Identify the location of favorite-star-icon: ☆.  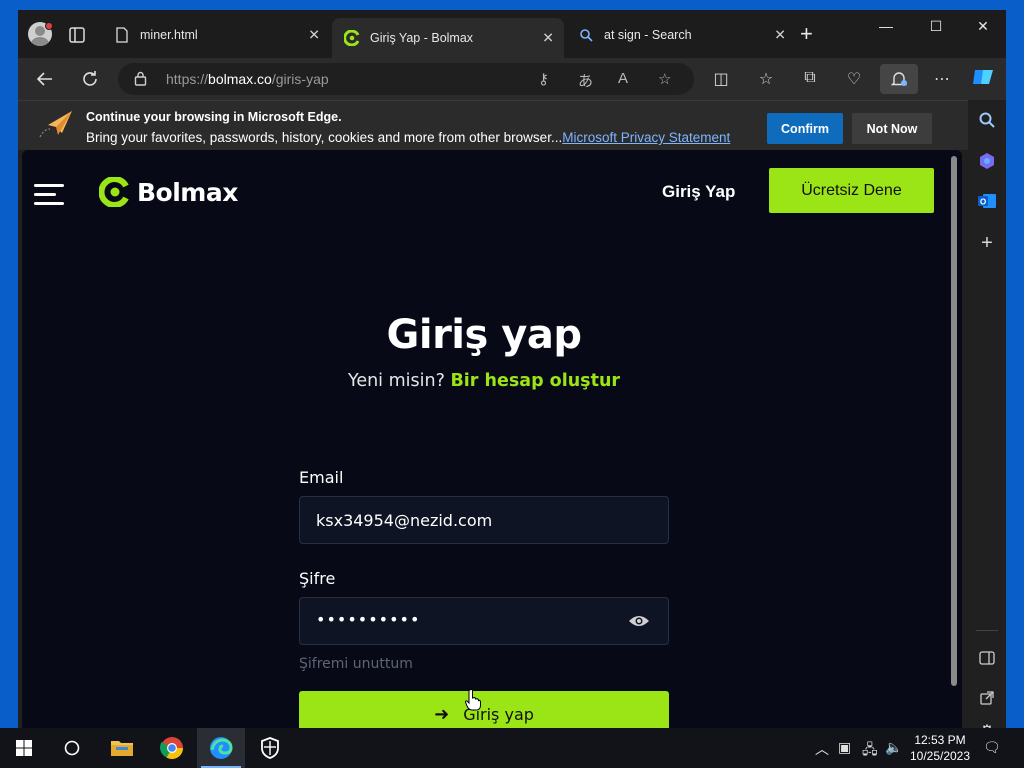
(664, 79).